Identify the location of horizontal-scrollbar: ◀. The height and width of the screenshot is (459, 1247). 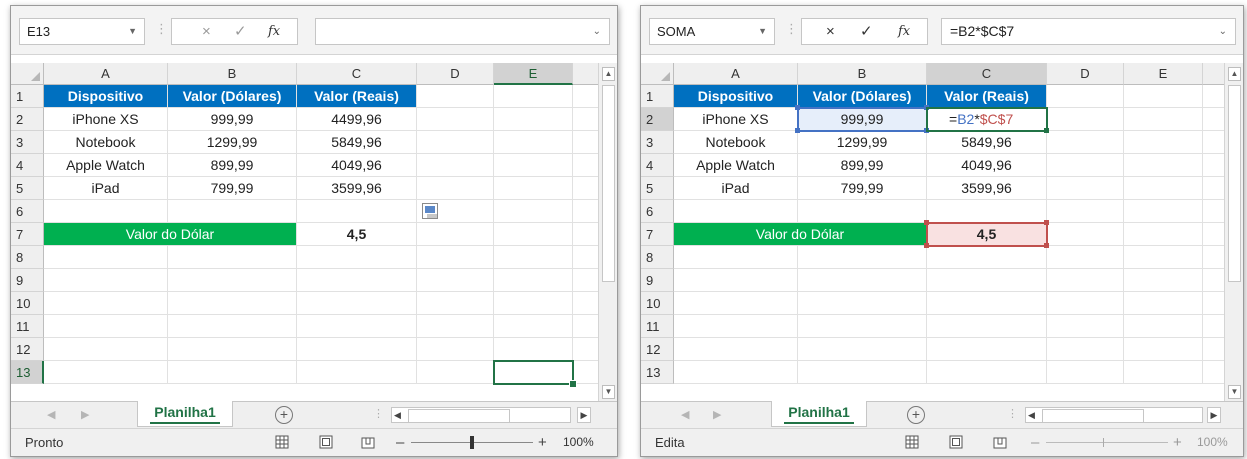
(1114, 415).